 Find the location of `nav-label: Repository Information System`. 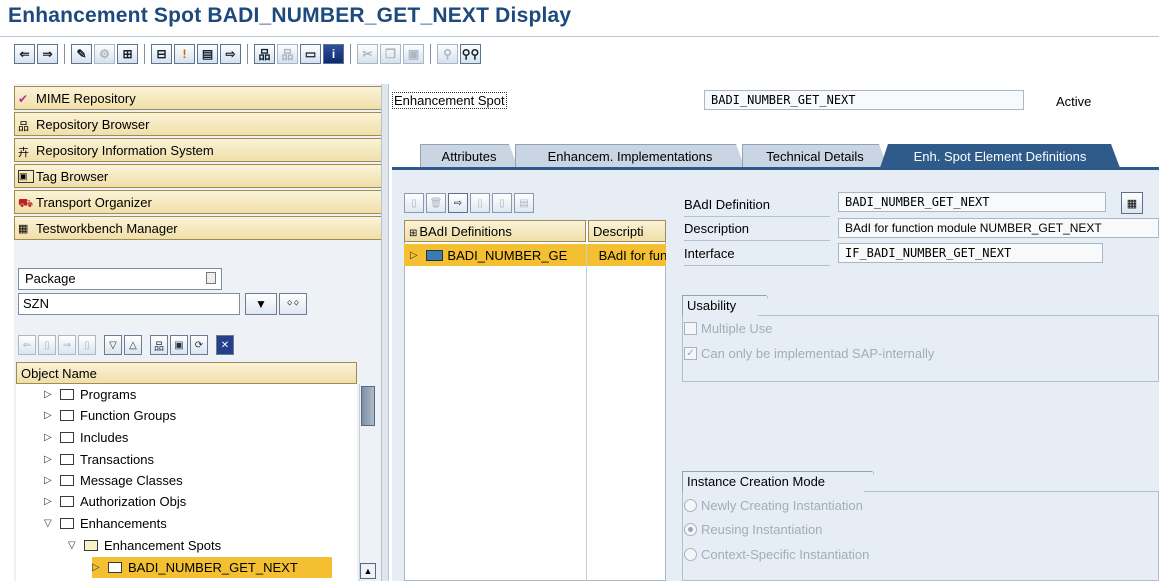

nav-label: Repository Information System is located at coordinates (125, 150).